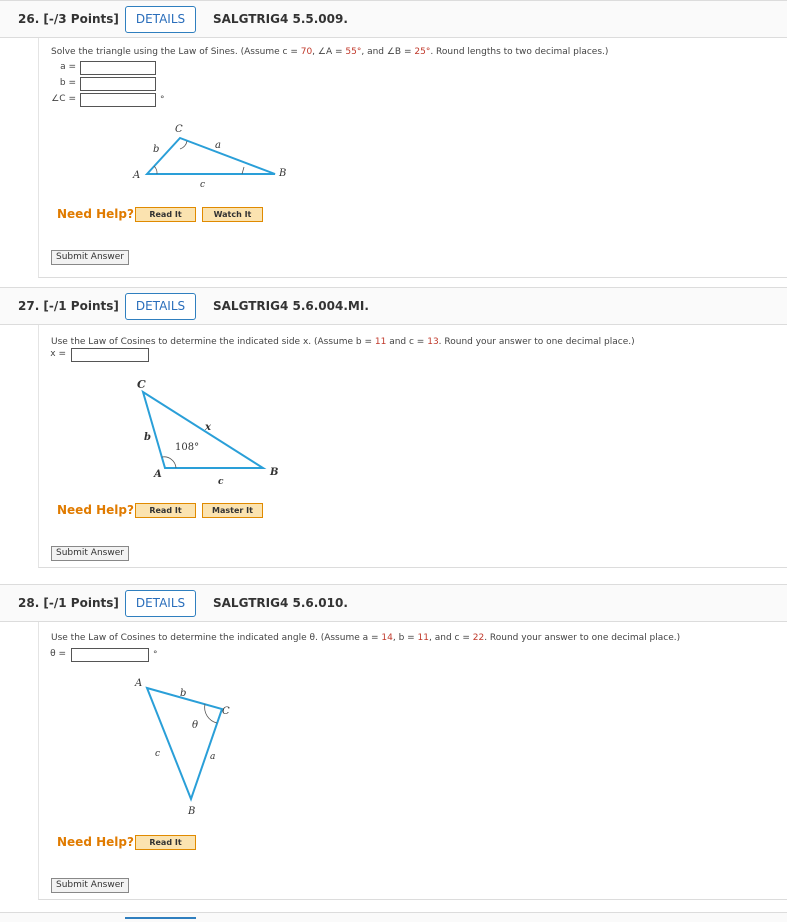 Image resolution: width=787 pixels, height=923 pixels. I want to click on q26-label-C: C, so click(179, 129).